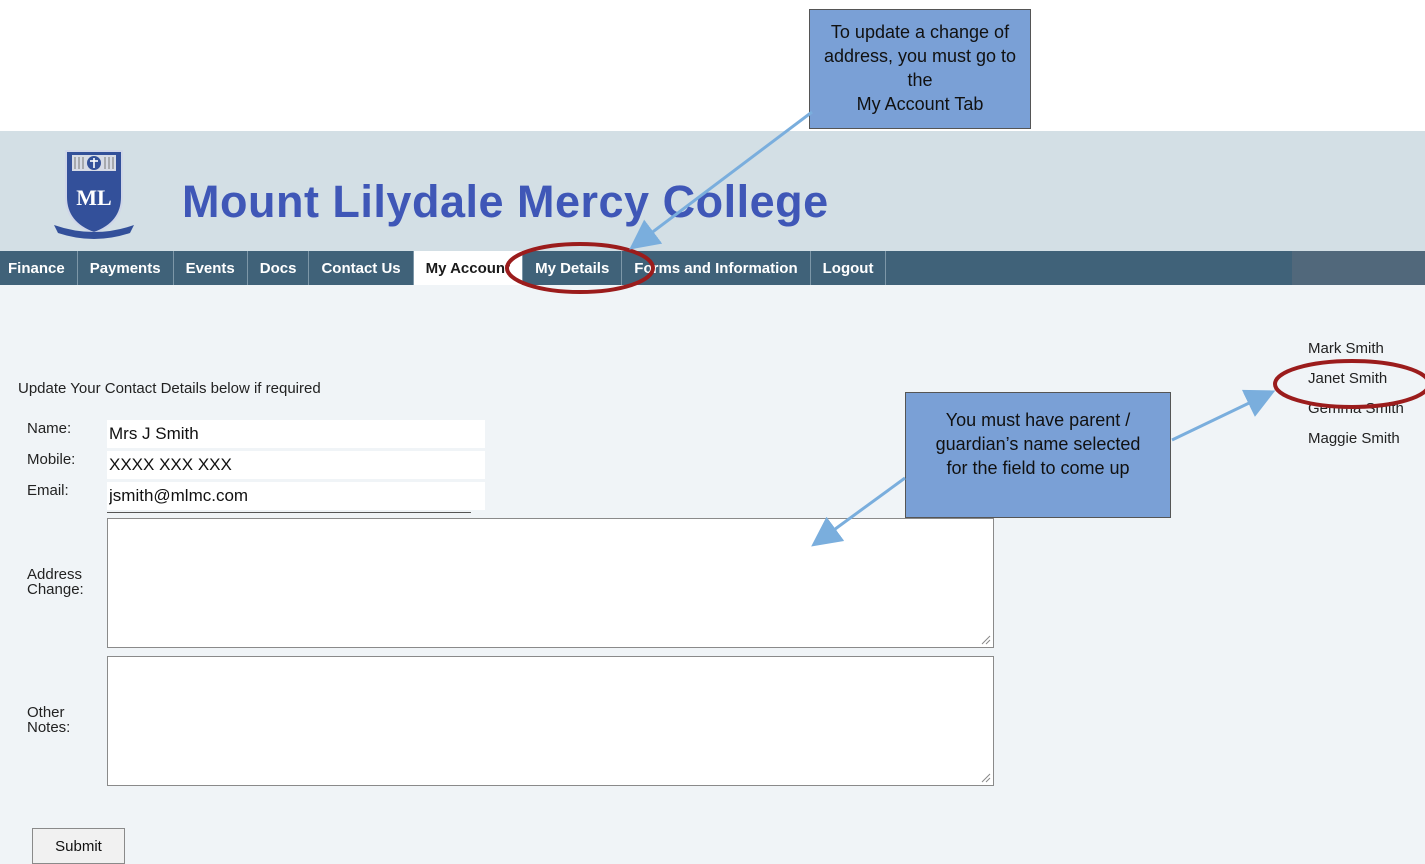  What do you see at coordinates (296, 434) in the screenshot?
I see `name-field` at bounding box center [296, 434].